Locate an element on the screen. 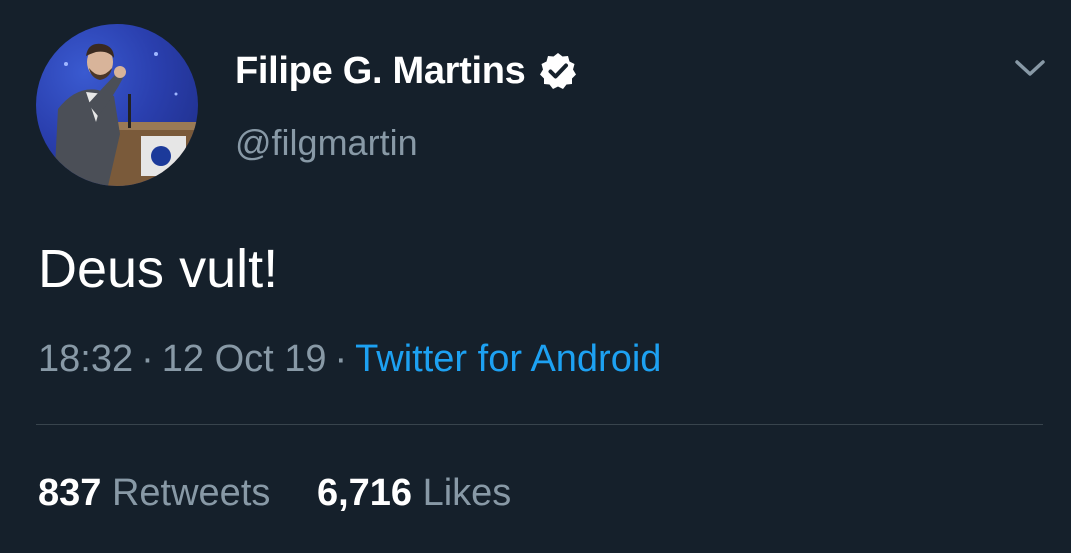  divider is located at coordinates (539, 424).